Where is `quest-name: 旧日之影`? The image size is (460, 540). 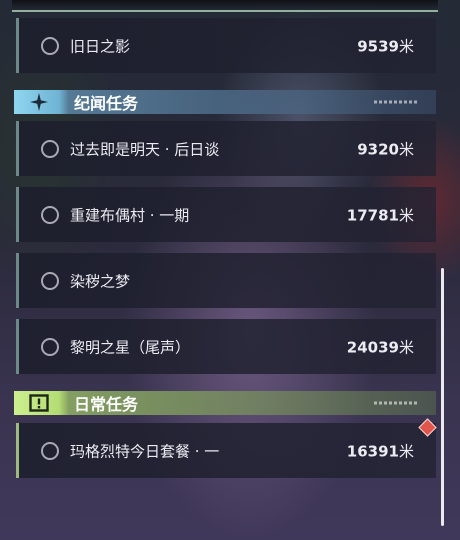
quest-name: 旧日之影 is located at coordinates (100, 46).